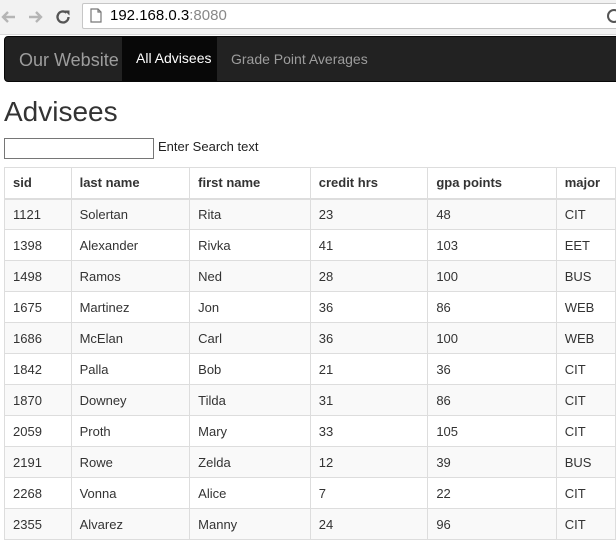 The image size is (616, 546). I want to click on cell-sid: 1870, so click(38, 400).